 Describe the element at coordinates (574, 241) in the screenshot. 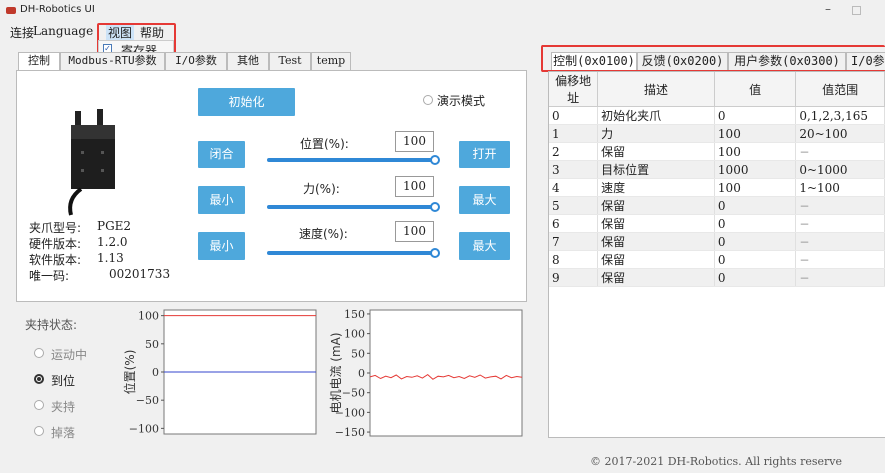

I see `cell-offset: 7` at that location.